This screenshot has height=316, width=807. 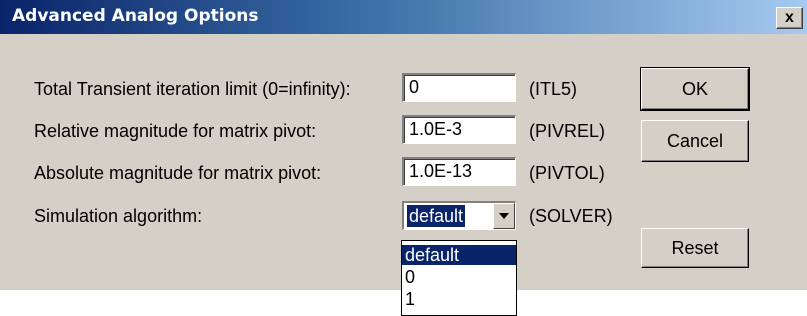 I want to click on pivrel-input: 1.0E-3, so click(x=459, y=129).